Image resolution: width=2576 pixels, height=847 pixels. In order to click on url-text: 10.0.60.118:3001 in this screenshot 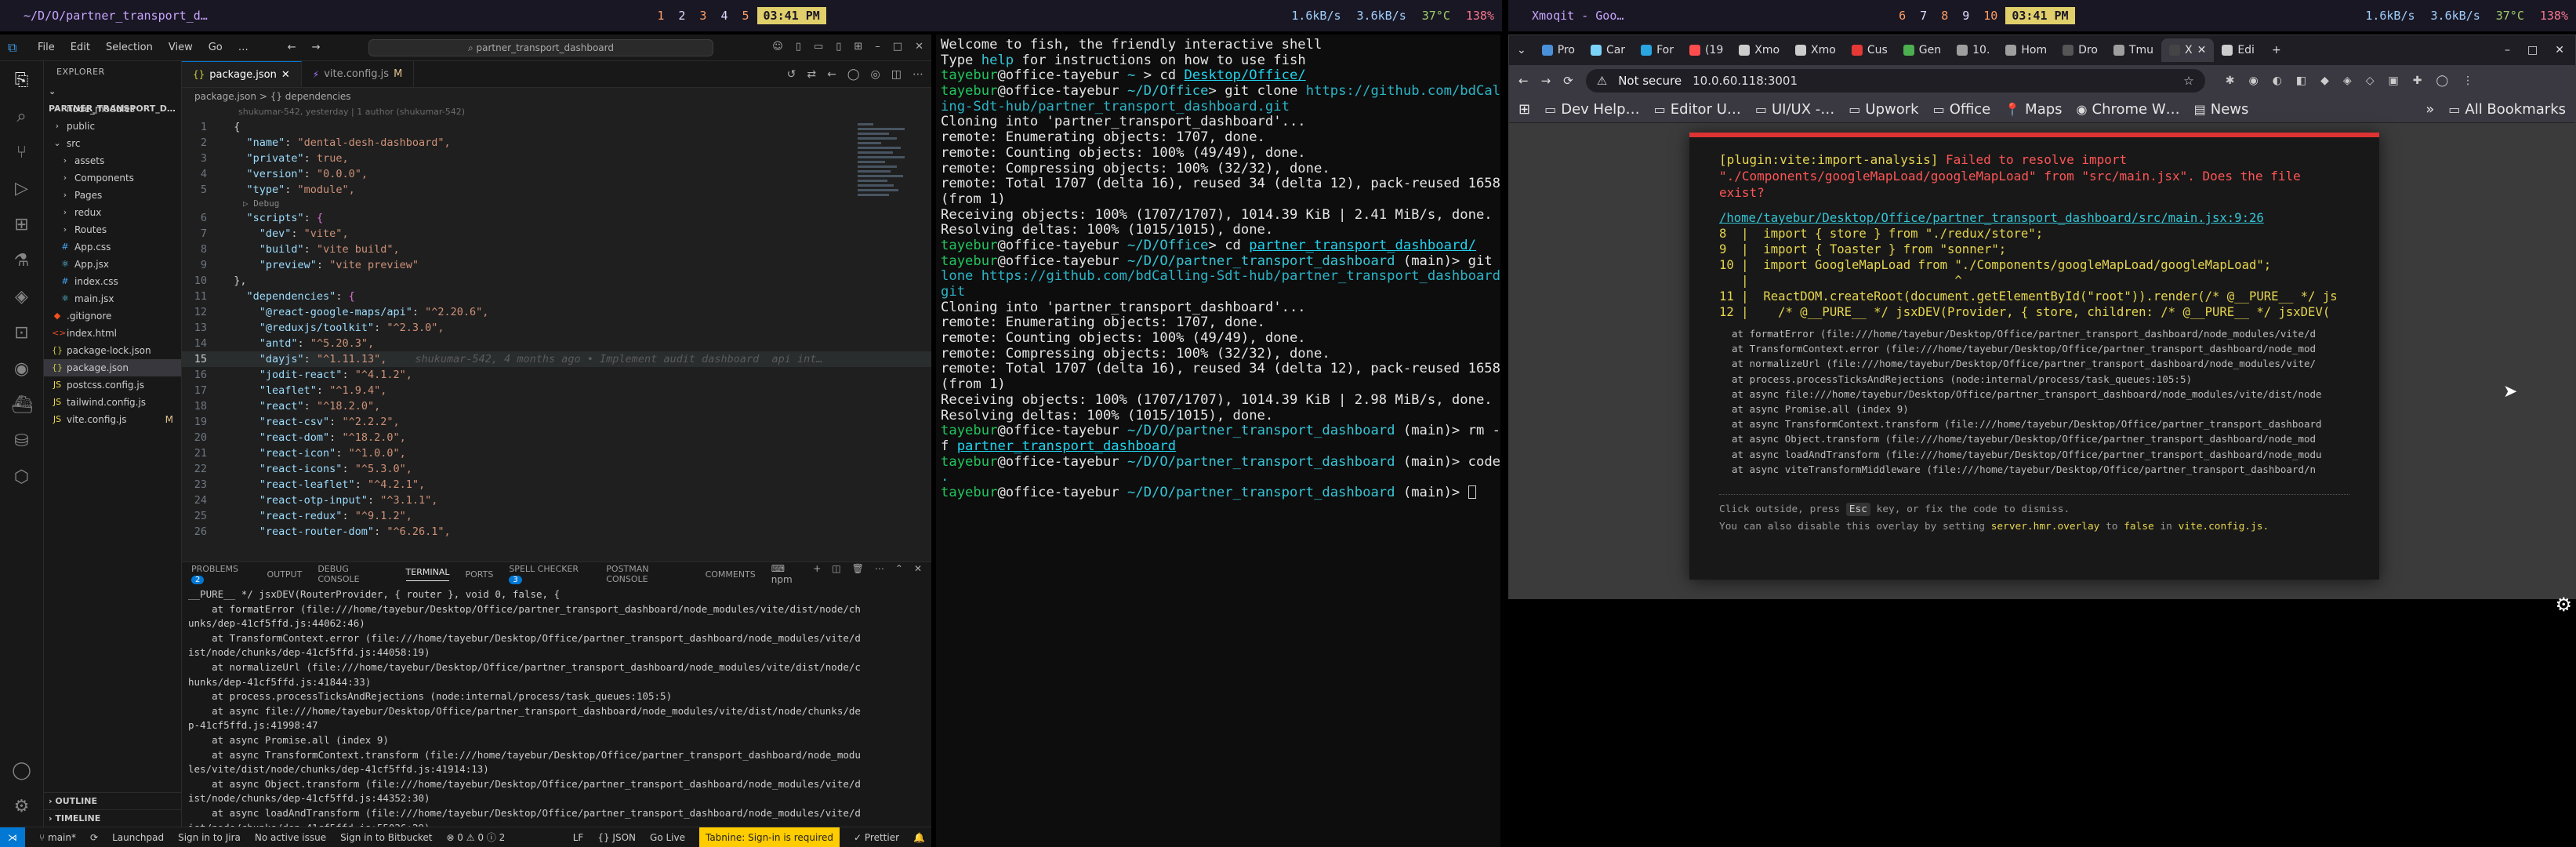, I will do `click(1746, 81)`.